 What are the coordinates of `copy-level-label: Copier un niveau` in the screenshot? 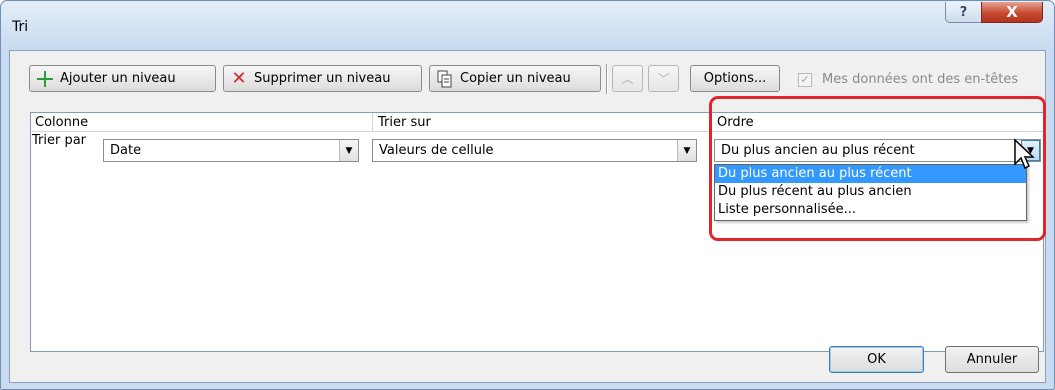 It's located at (515, 78).